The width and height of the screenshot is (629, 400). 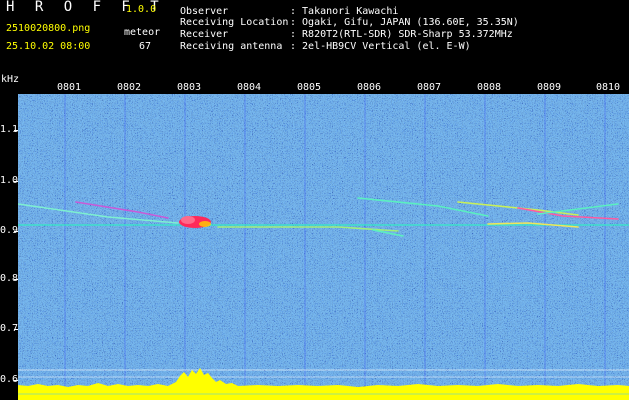 I want to click on file-name: 2510020800.png, so click(x=48, y=28).